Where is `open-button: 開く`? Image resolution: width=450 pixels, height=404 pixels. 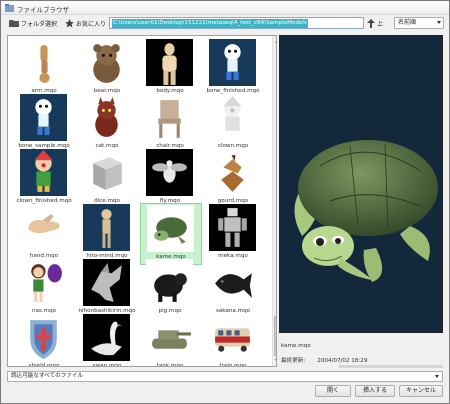
open-button: 開く is located at coordinates (333, 391).